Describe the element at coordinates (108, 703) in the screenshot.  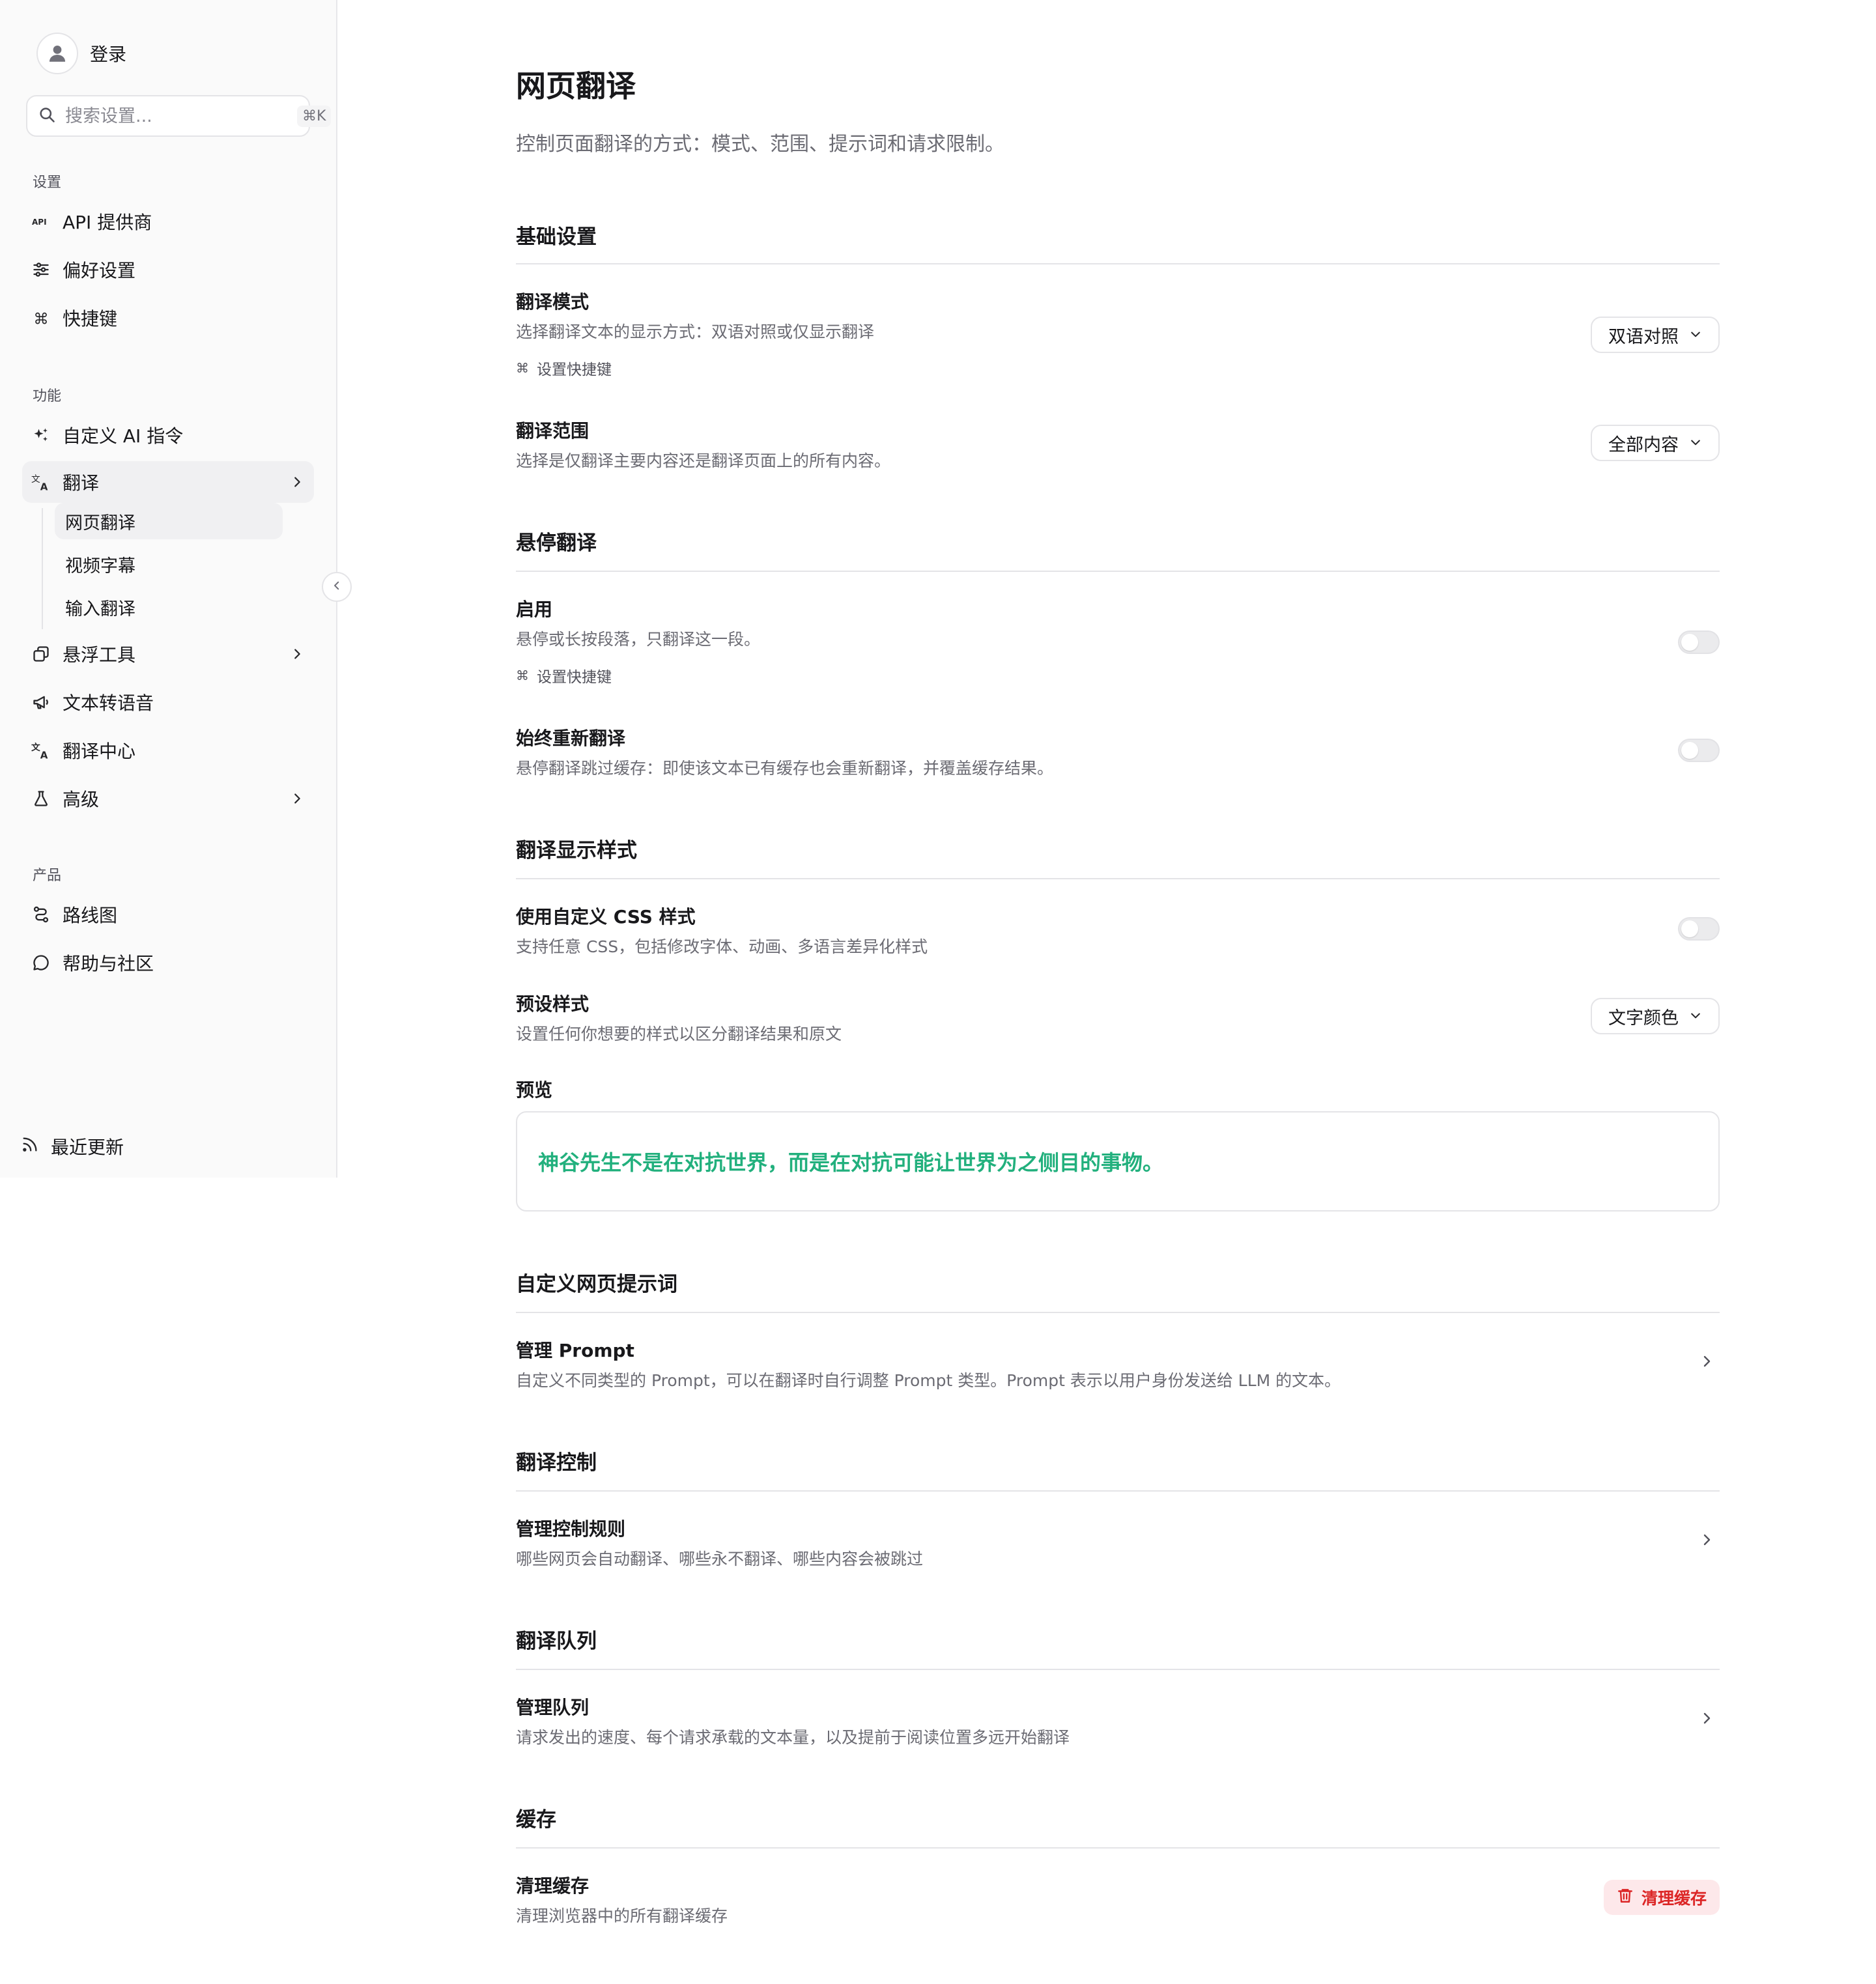
I see `sidebar-item-label: 文本转语音` at that location.